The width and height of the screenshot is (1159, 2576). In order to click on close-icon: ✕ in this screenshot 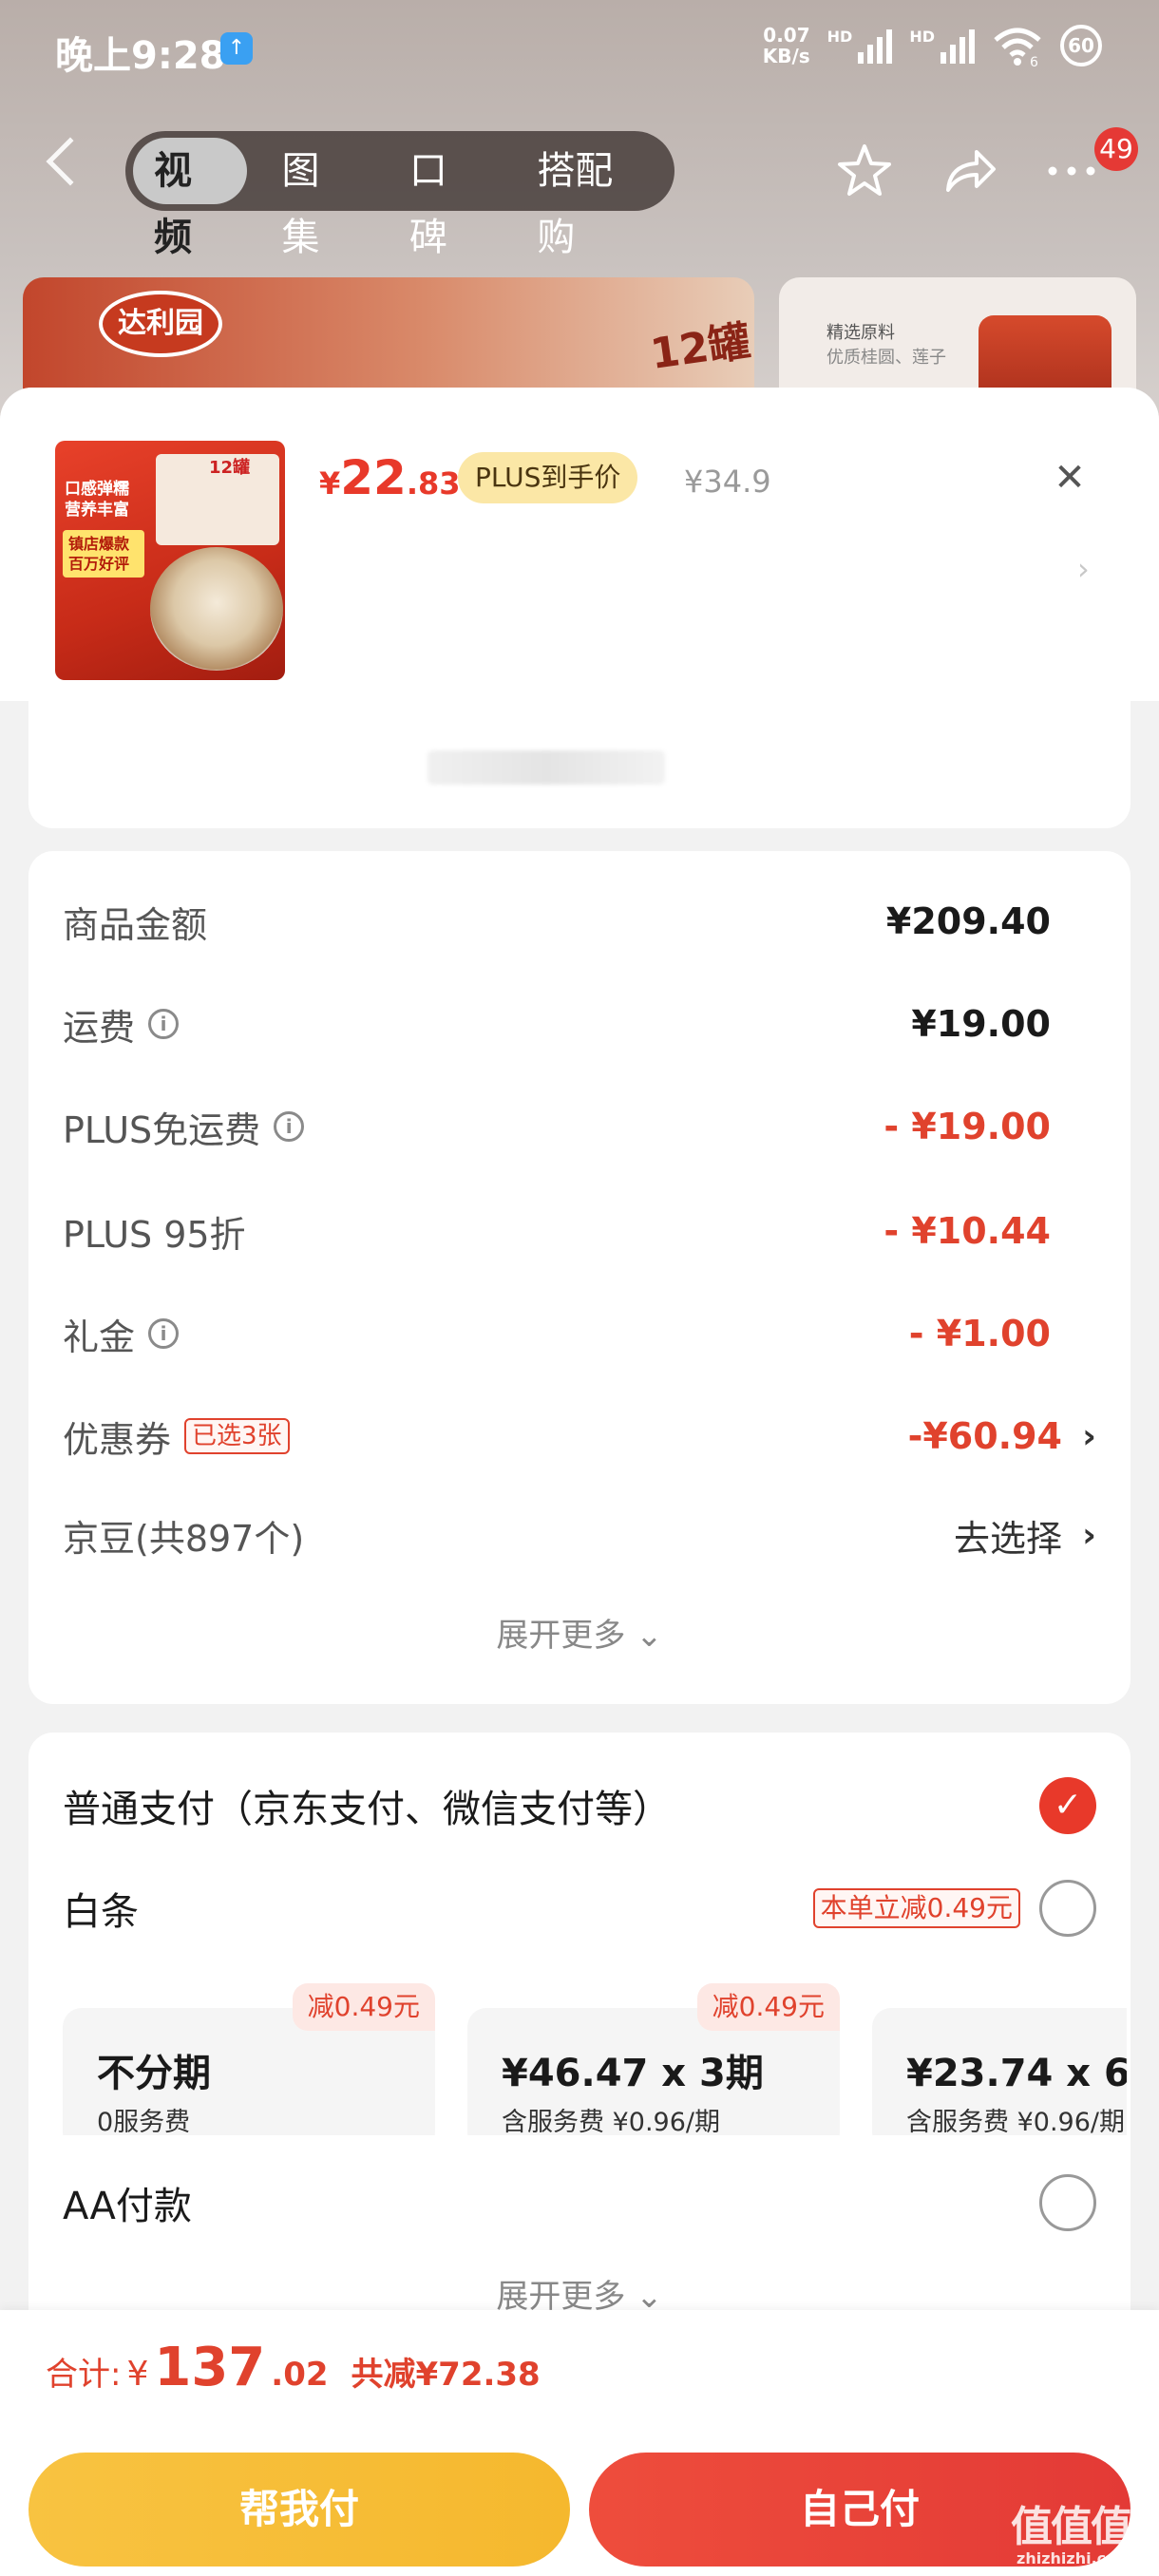, I will do `click(1070, 478)`.